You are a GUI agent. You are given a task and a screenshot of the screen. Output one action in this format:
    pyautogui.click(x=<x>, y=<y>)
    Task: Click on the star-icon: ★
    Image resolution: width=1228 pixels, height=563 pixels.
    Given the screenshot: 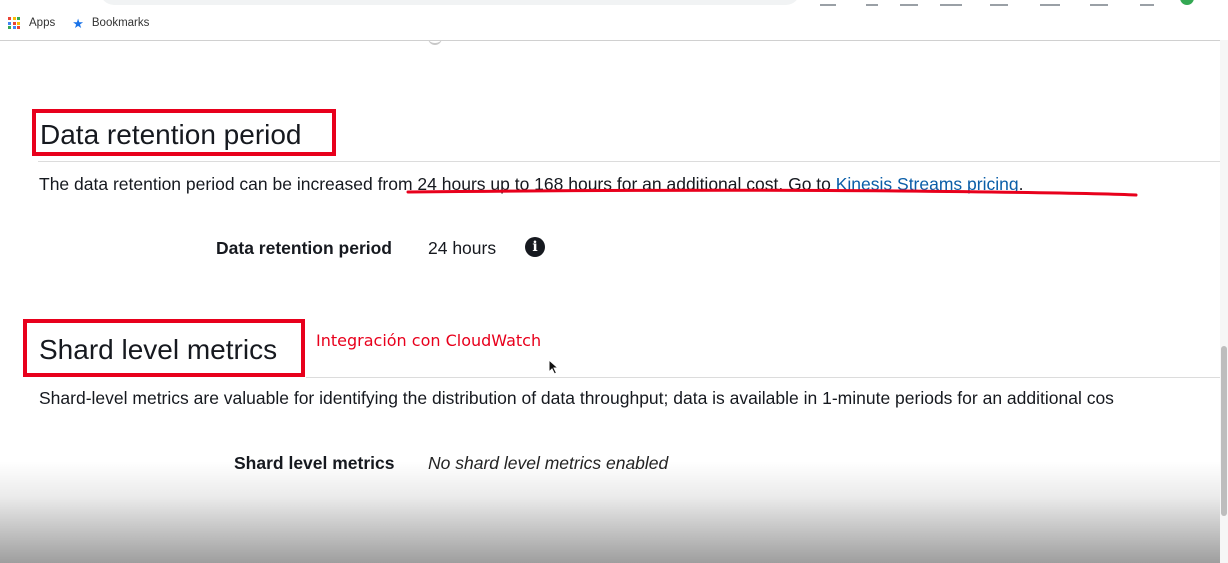 What is the action you would take?
    pyautogui.click(x=78, y=23)
    